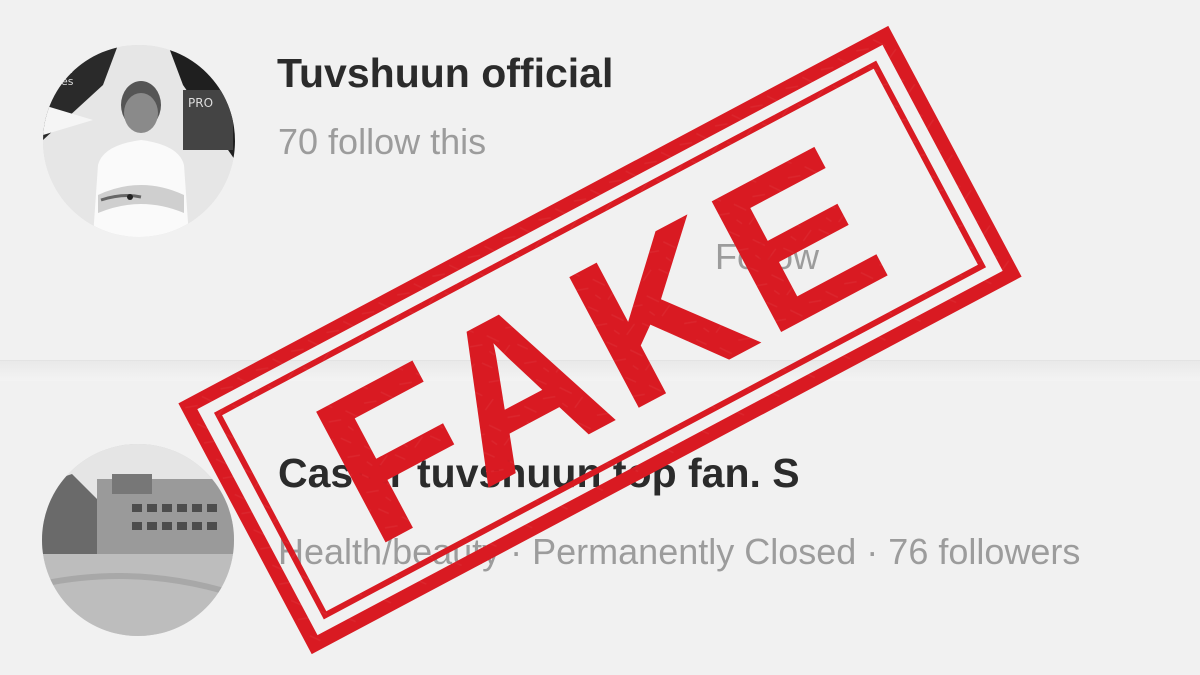 Image resolution: width=1200 pixels, height=675 pixels. I want to click on svg-text: es, so click(67, 81).